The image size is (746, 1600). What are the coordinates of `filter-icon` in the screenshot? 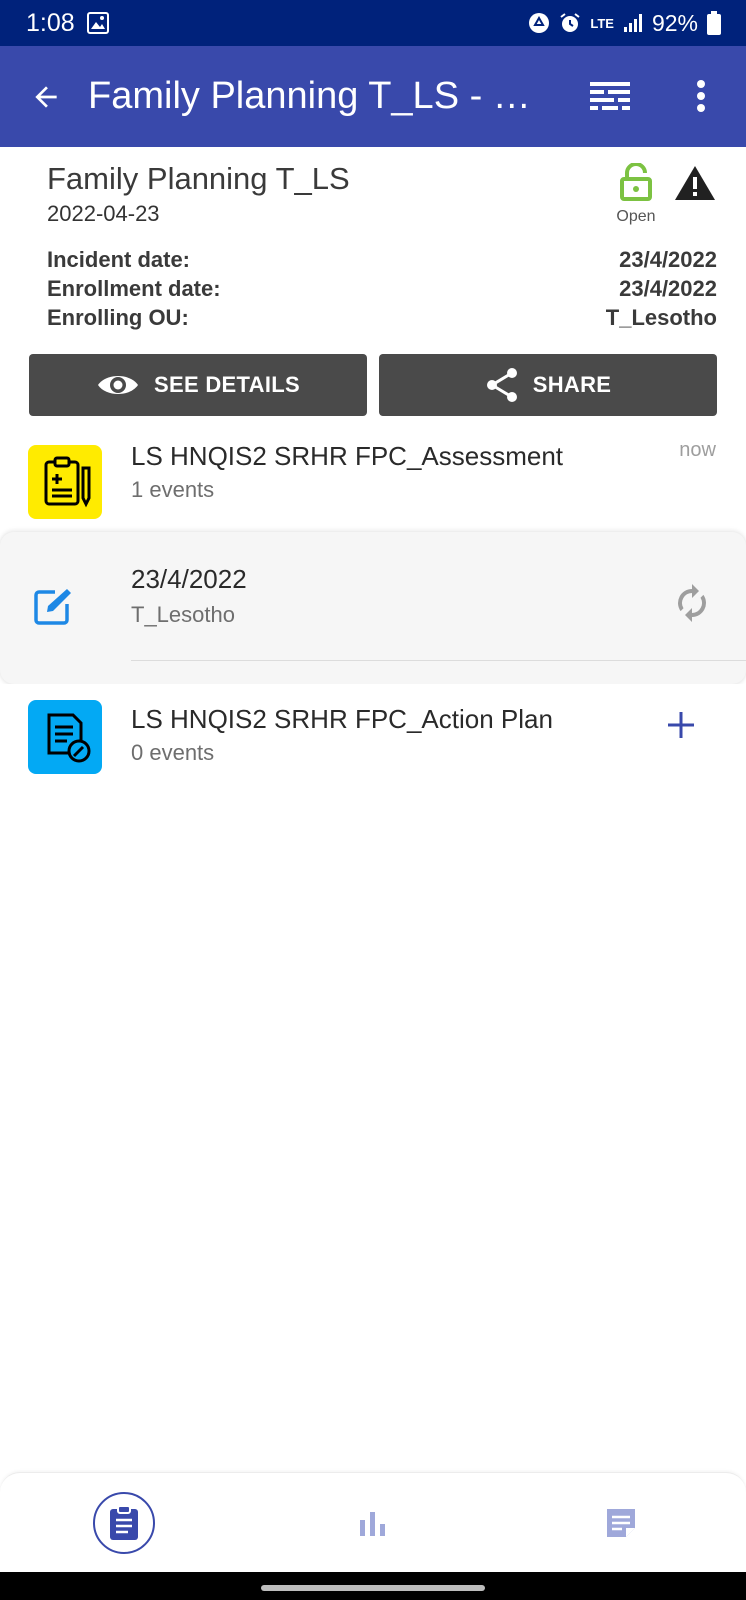 It's located at (610, 96).